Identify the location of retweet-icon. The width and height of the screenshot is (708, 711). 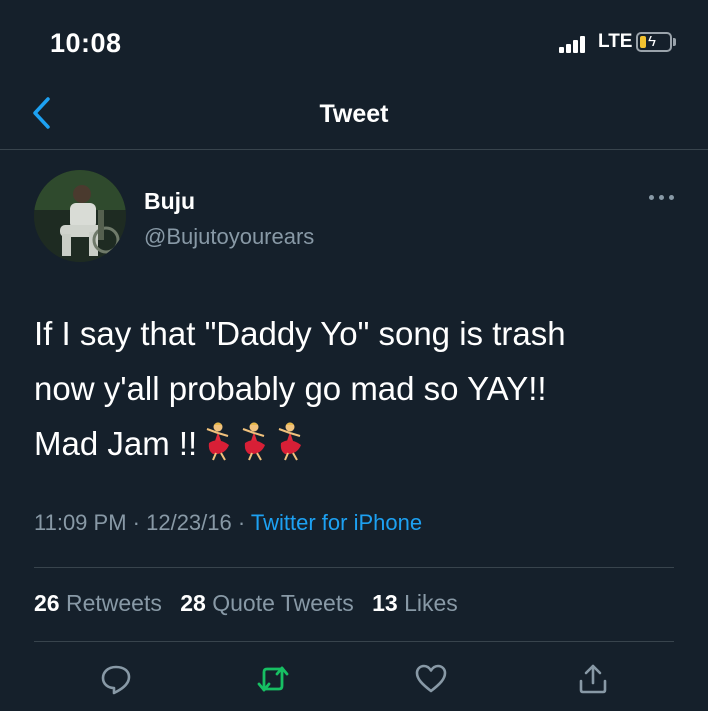
(273, 679).